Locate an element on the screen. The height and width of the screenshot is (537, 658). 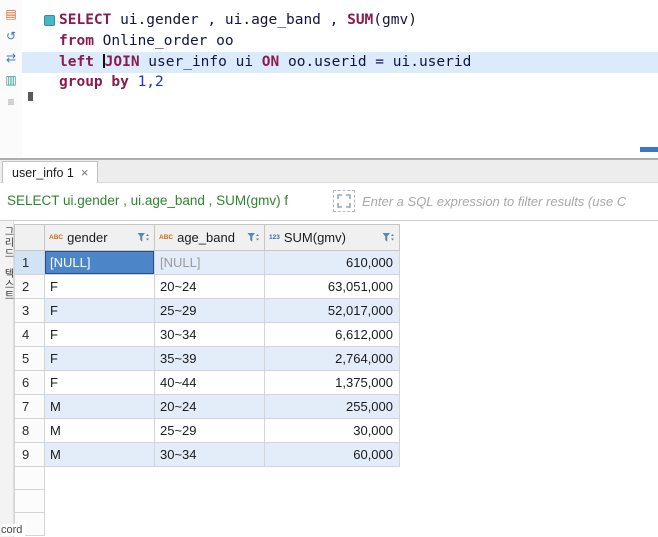
row-number: 5 is located at coordinates (29, 359).